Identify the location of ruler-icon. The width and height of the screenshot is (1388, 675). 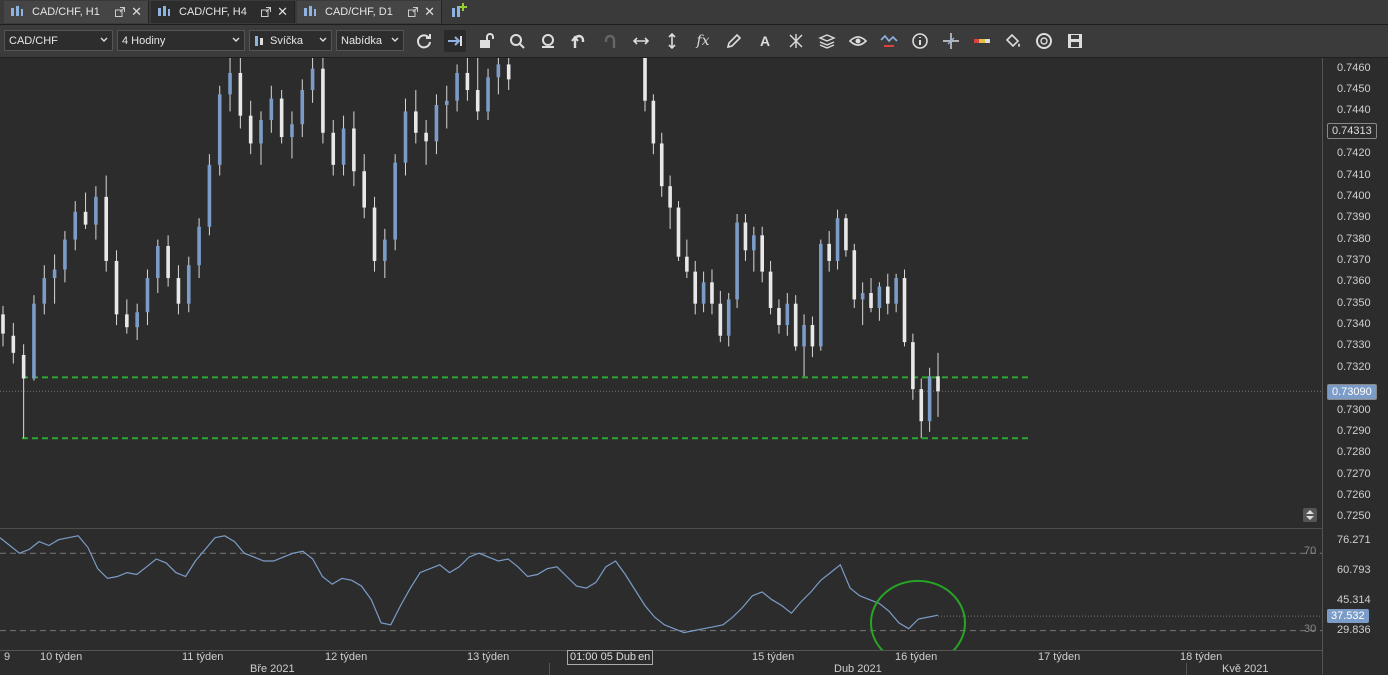
(982, 41).